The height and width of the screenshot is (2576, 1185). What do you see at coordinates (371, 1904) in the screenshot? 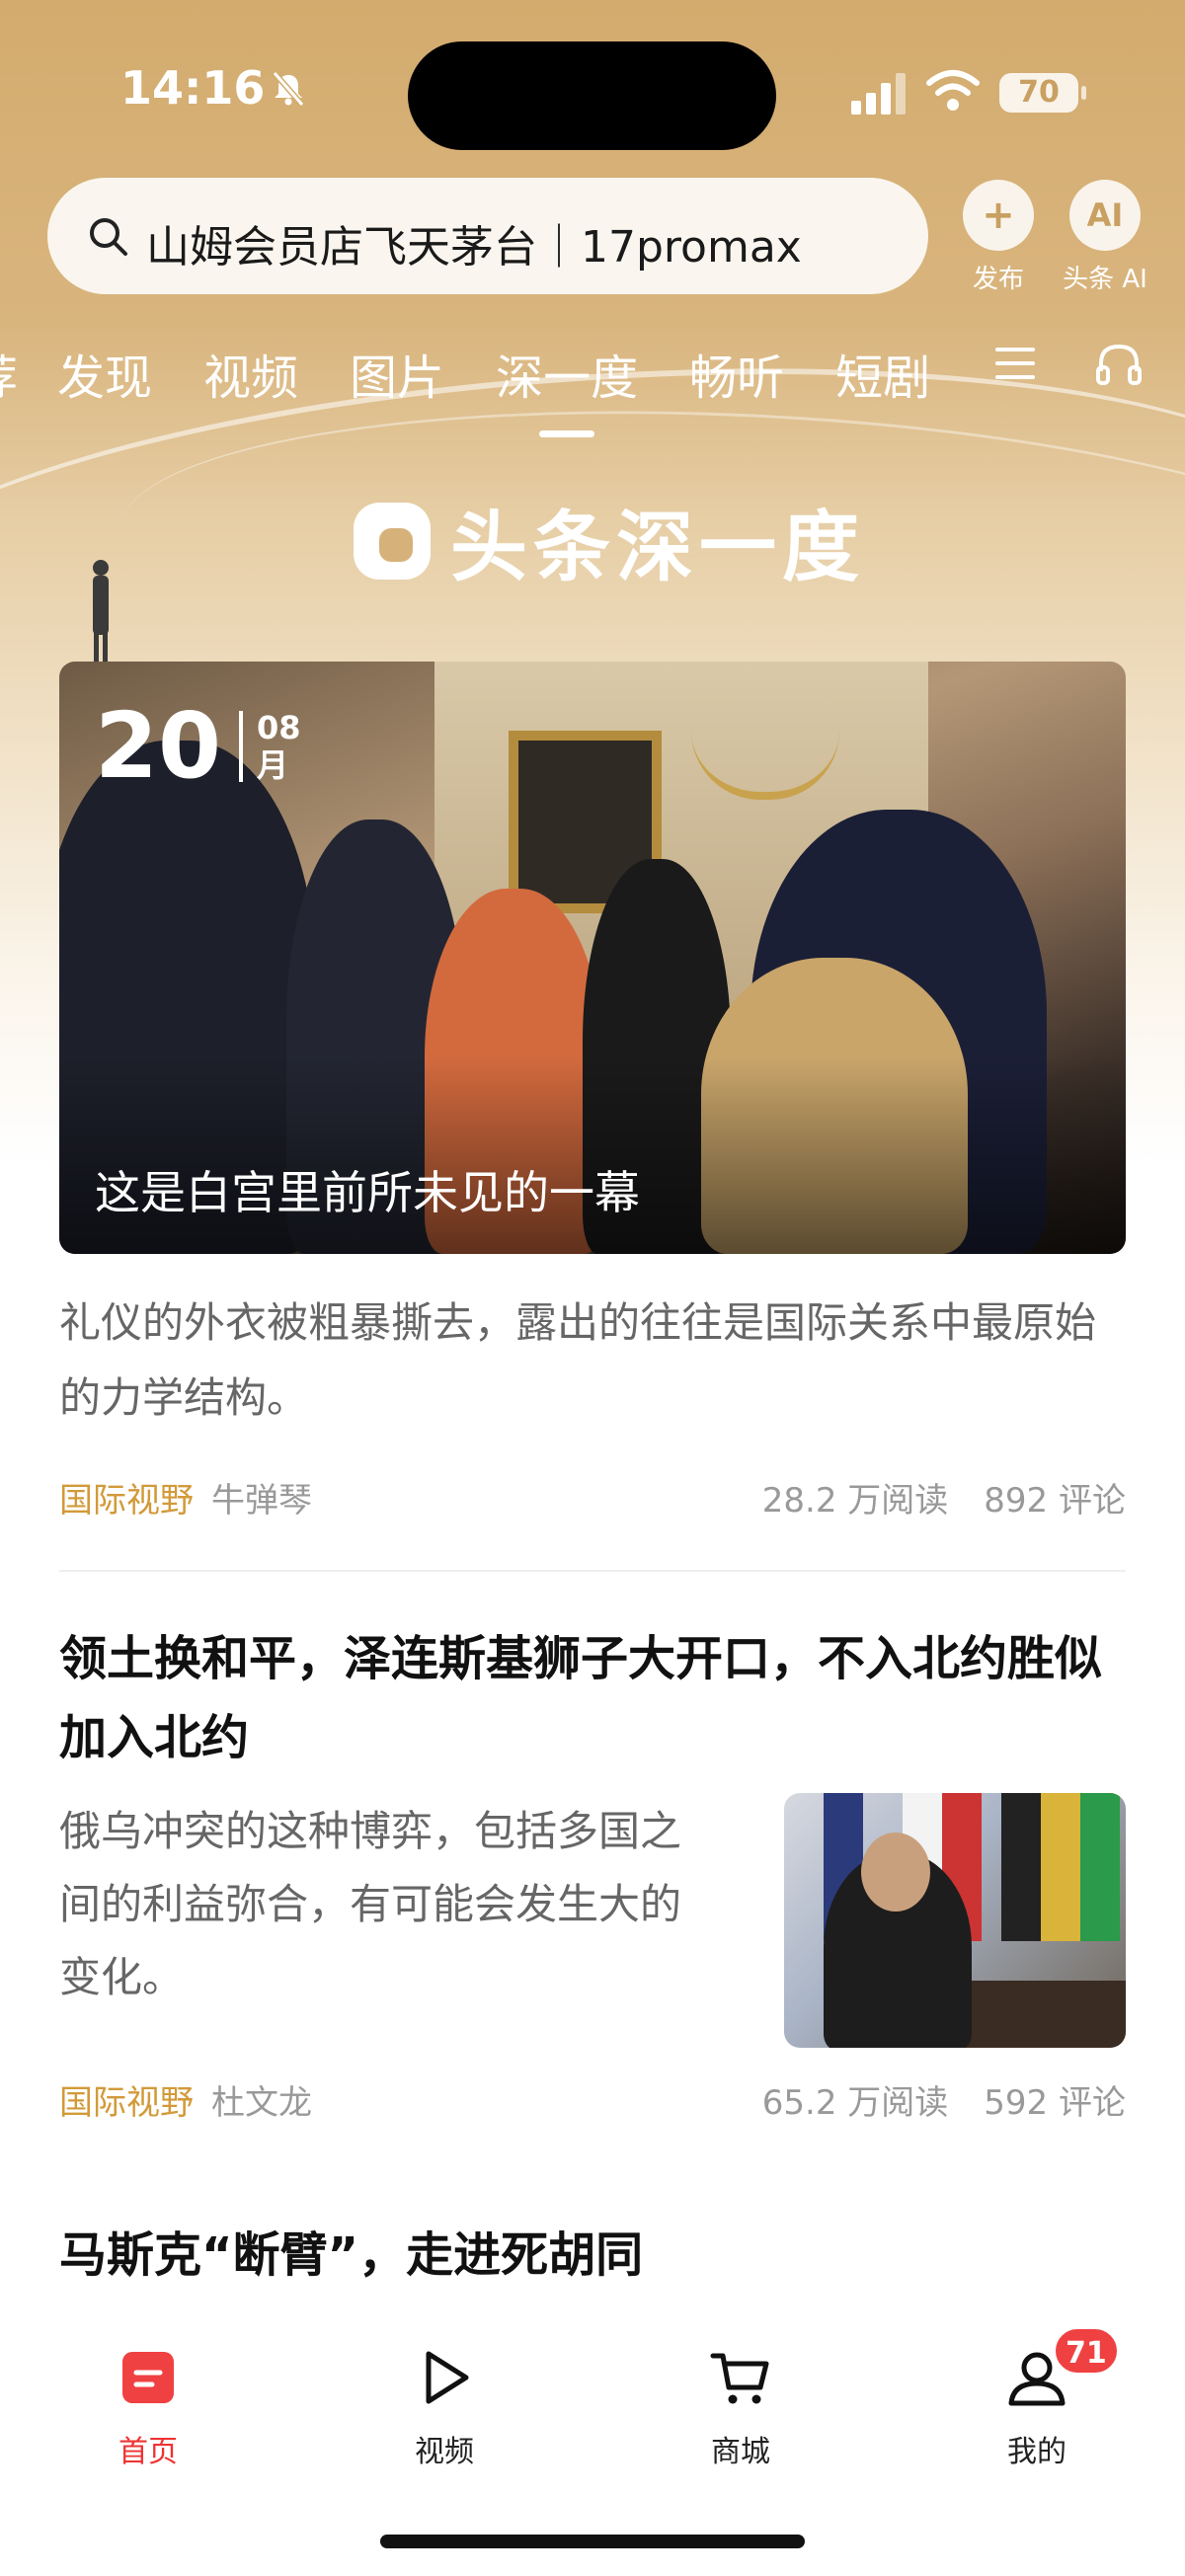
I see `article-summary: 俄乌冲突的这种博弈，包括多国之间的利益弥合，有可能会发生大的变化。` at bounding box center [371, 1904].